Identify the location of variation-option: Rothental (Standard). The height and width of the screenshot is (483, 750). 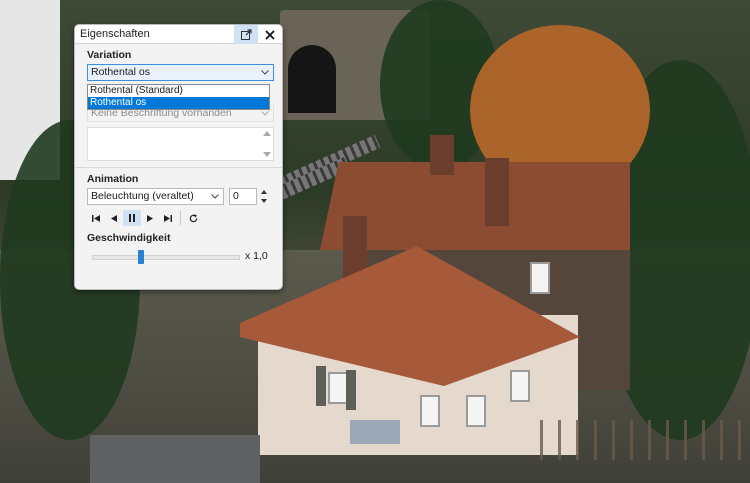
(178, 91).